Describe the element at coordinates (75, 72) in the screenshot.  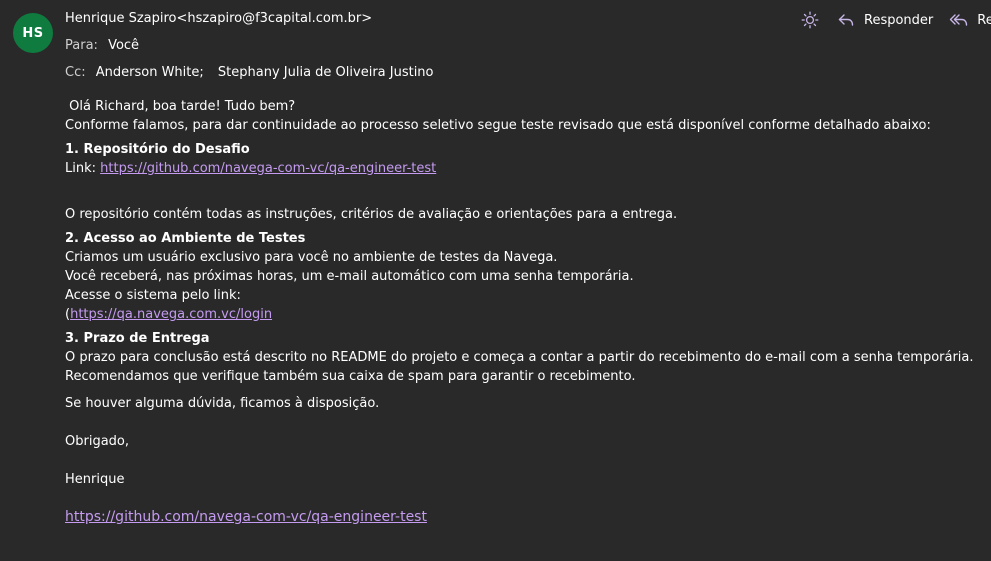
I see `cc-label: Cc:` at that location.